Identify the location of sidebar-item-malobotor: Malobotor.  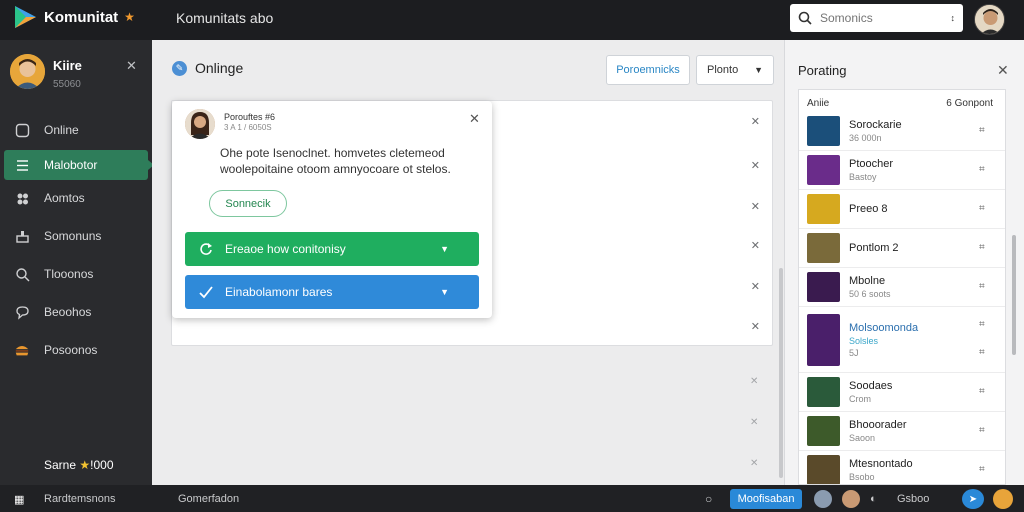
(79, 165).